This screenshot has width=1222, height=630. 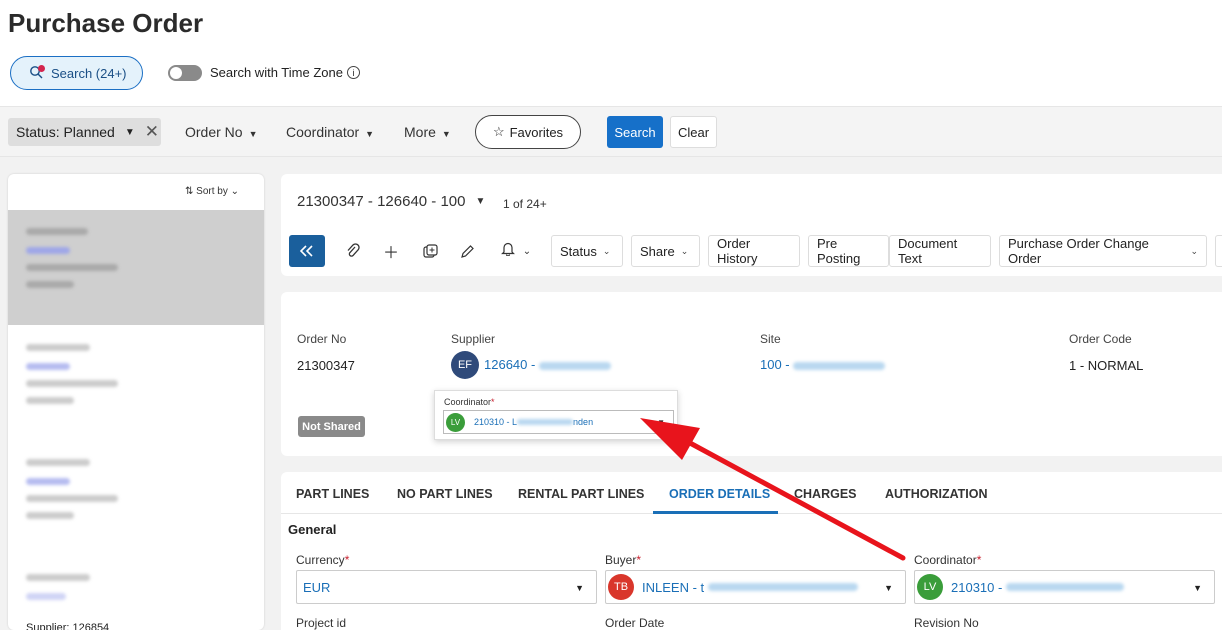 What do you see at coordinates (825, 494) in the screenshot?
I see `tab-charges: CHARGES` at bounding box center [825, 494].